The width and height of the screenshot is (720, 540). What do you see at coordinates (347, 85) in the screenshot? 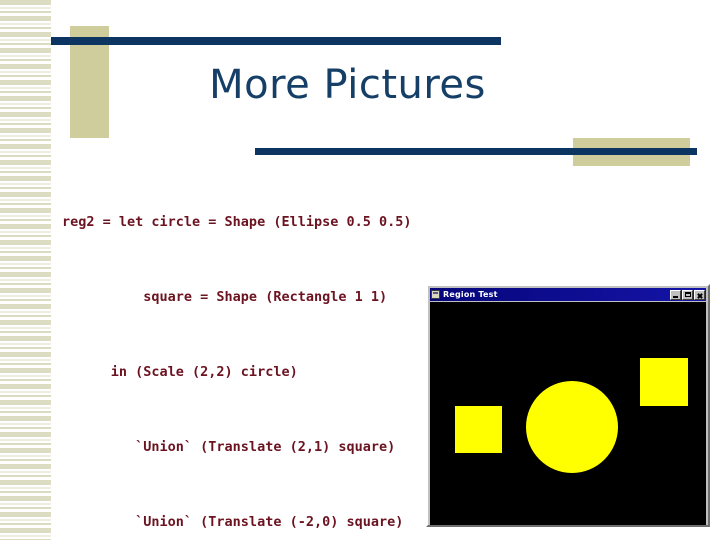
I see `page-title: More Pictures` at bounding box center [347, 85].